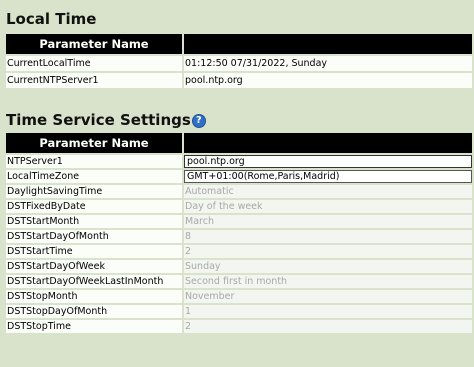 Image resolution: width=474 pixels, height=367 pixels. What do you see at coordinates (328, 176) in the screenshot?
I see `timezone-select: GMT+01:00(Rome,Paris,Madrid)` at bounding box center [328, 176].